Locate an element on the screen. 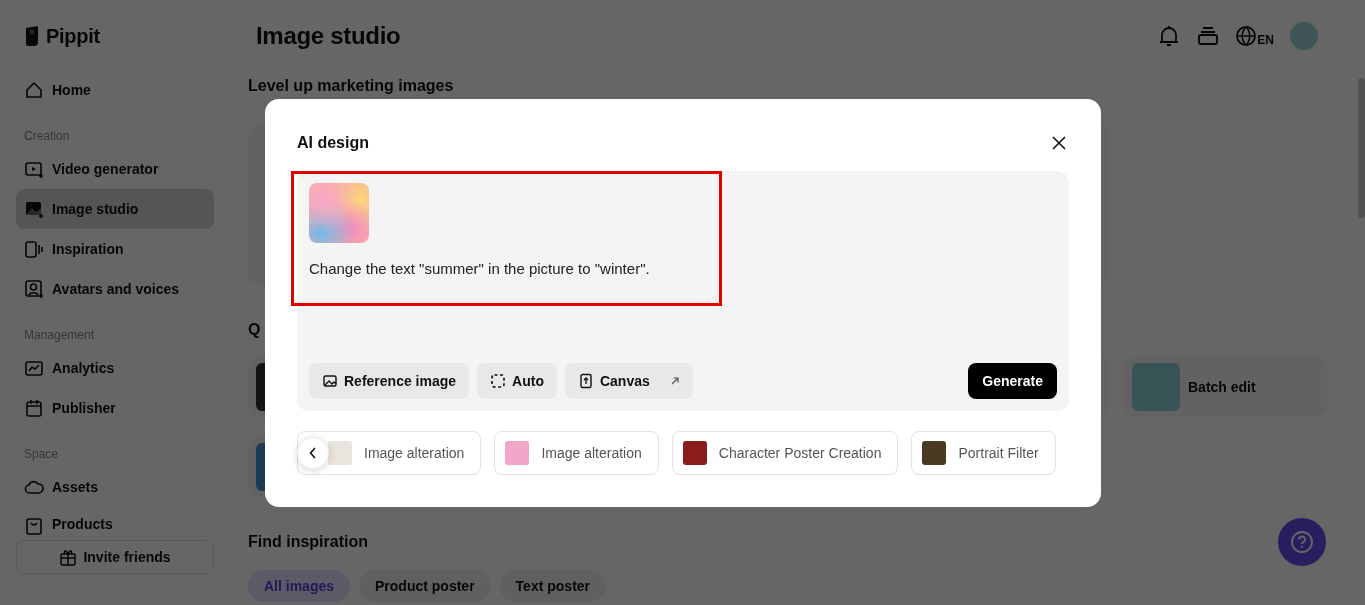 The height and width of the screenshot is (605, 1365). help-icon is located at coordinates (1302, 542).